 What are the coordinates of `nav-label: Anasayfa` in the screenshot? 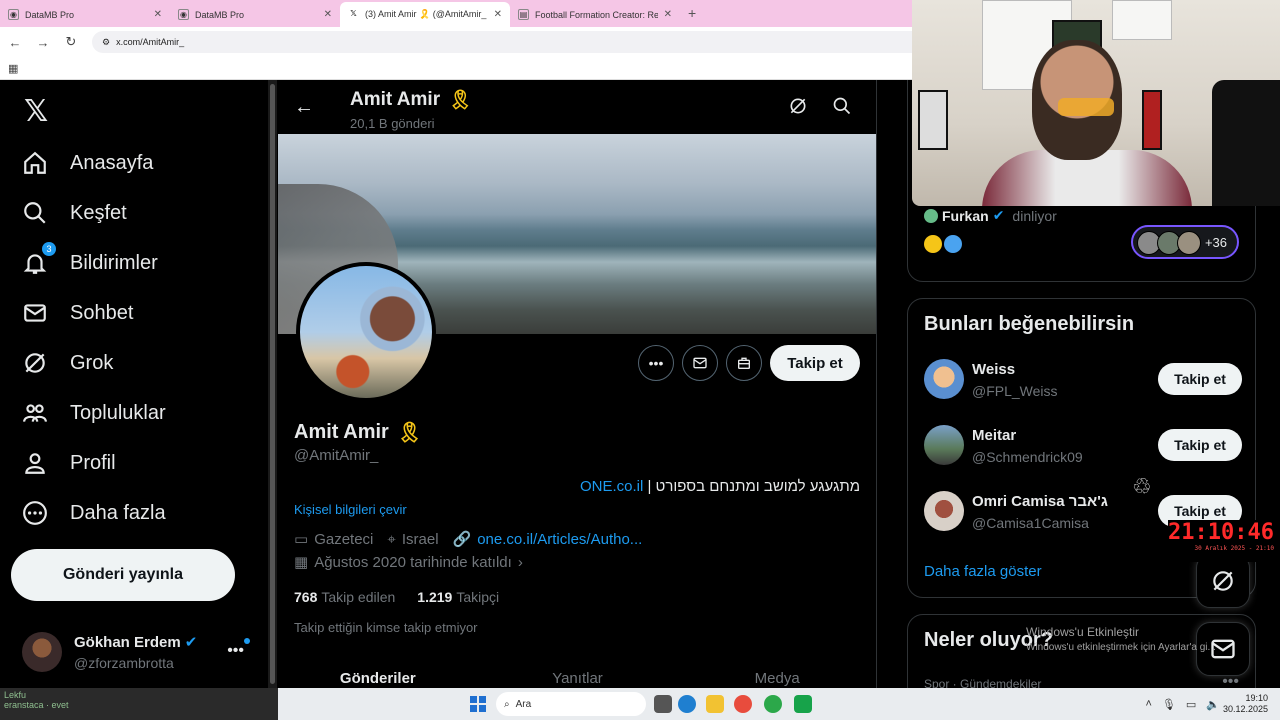 It's located at (112, 162).